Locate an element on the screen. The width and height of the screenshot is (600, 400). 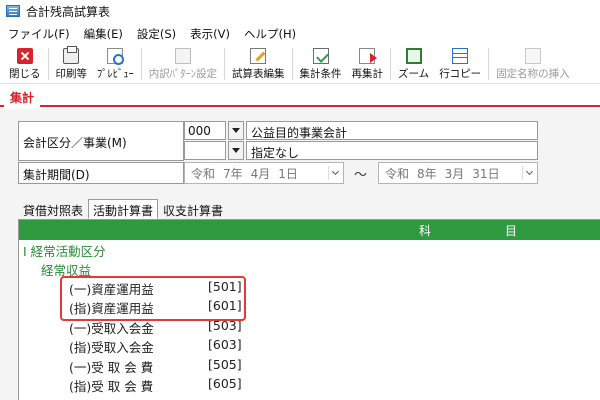
header-account-right: 目 is located at coordinates (511, 231).